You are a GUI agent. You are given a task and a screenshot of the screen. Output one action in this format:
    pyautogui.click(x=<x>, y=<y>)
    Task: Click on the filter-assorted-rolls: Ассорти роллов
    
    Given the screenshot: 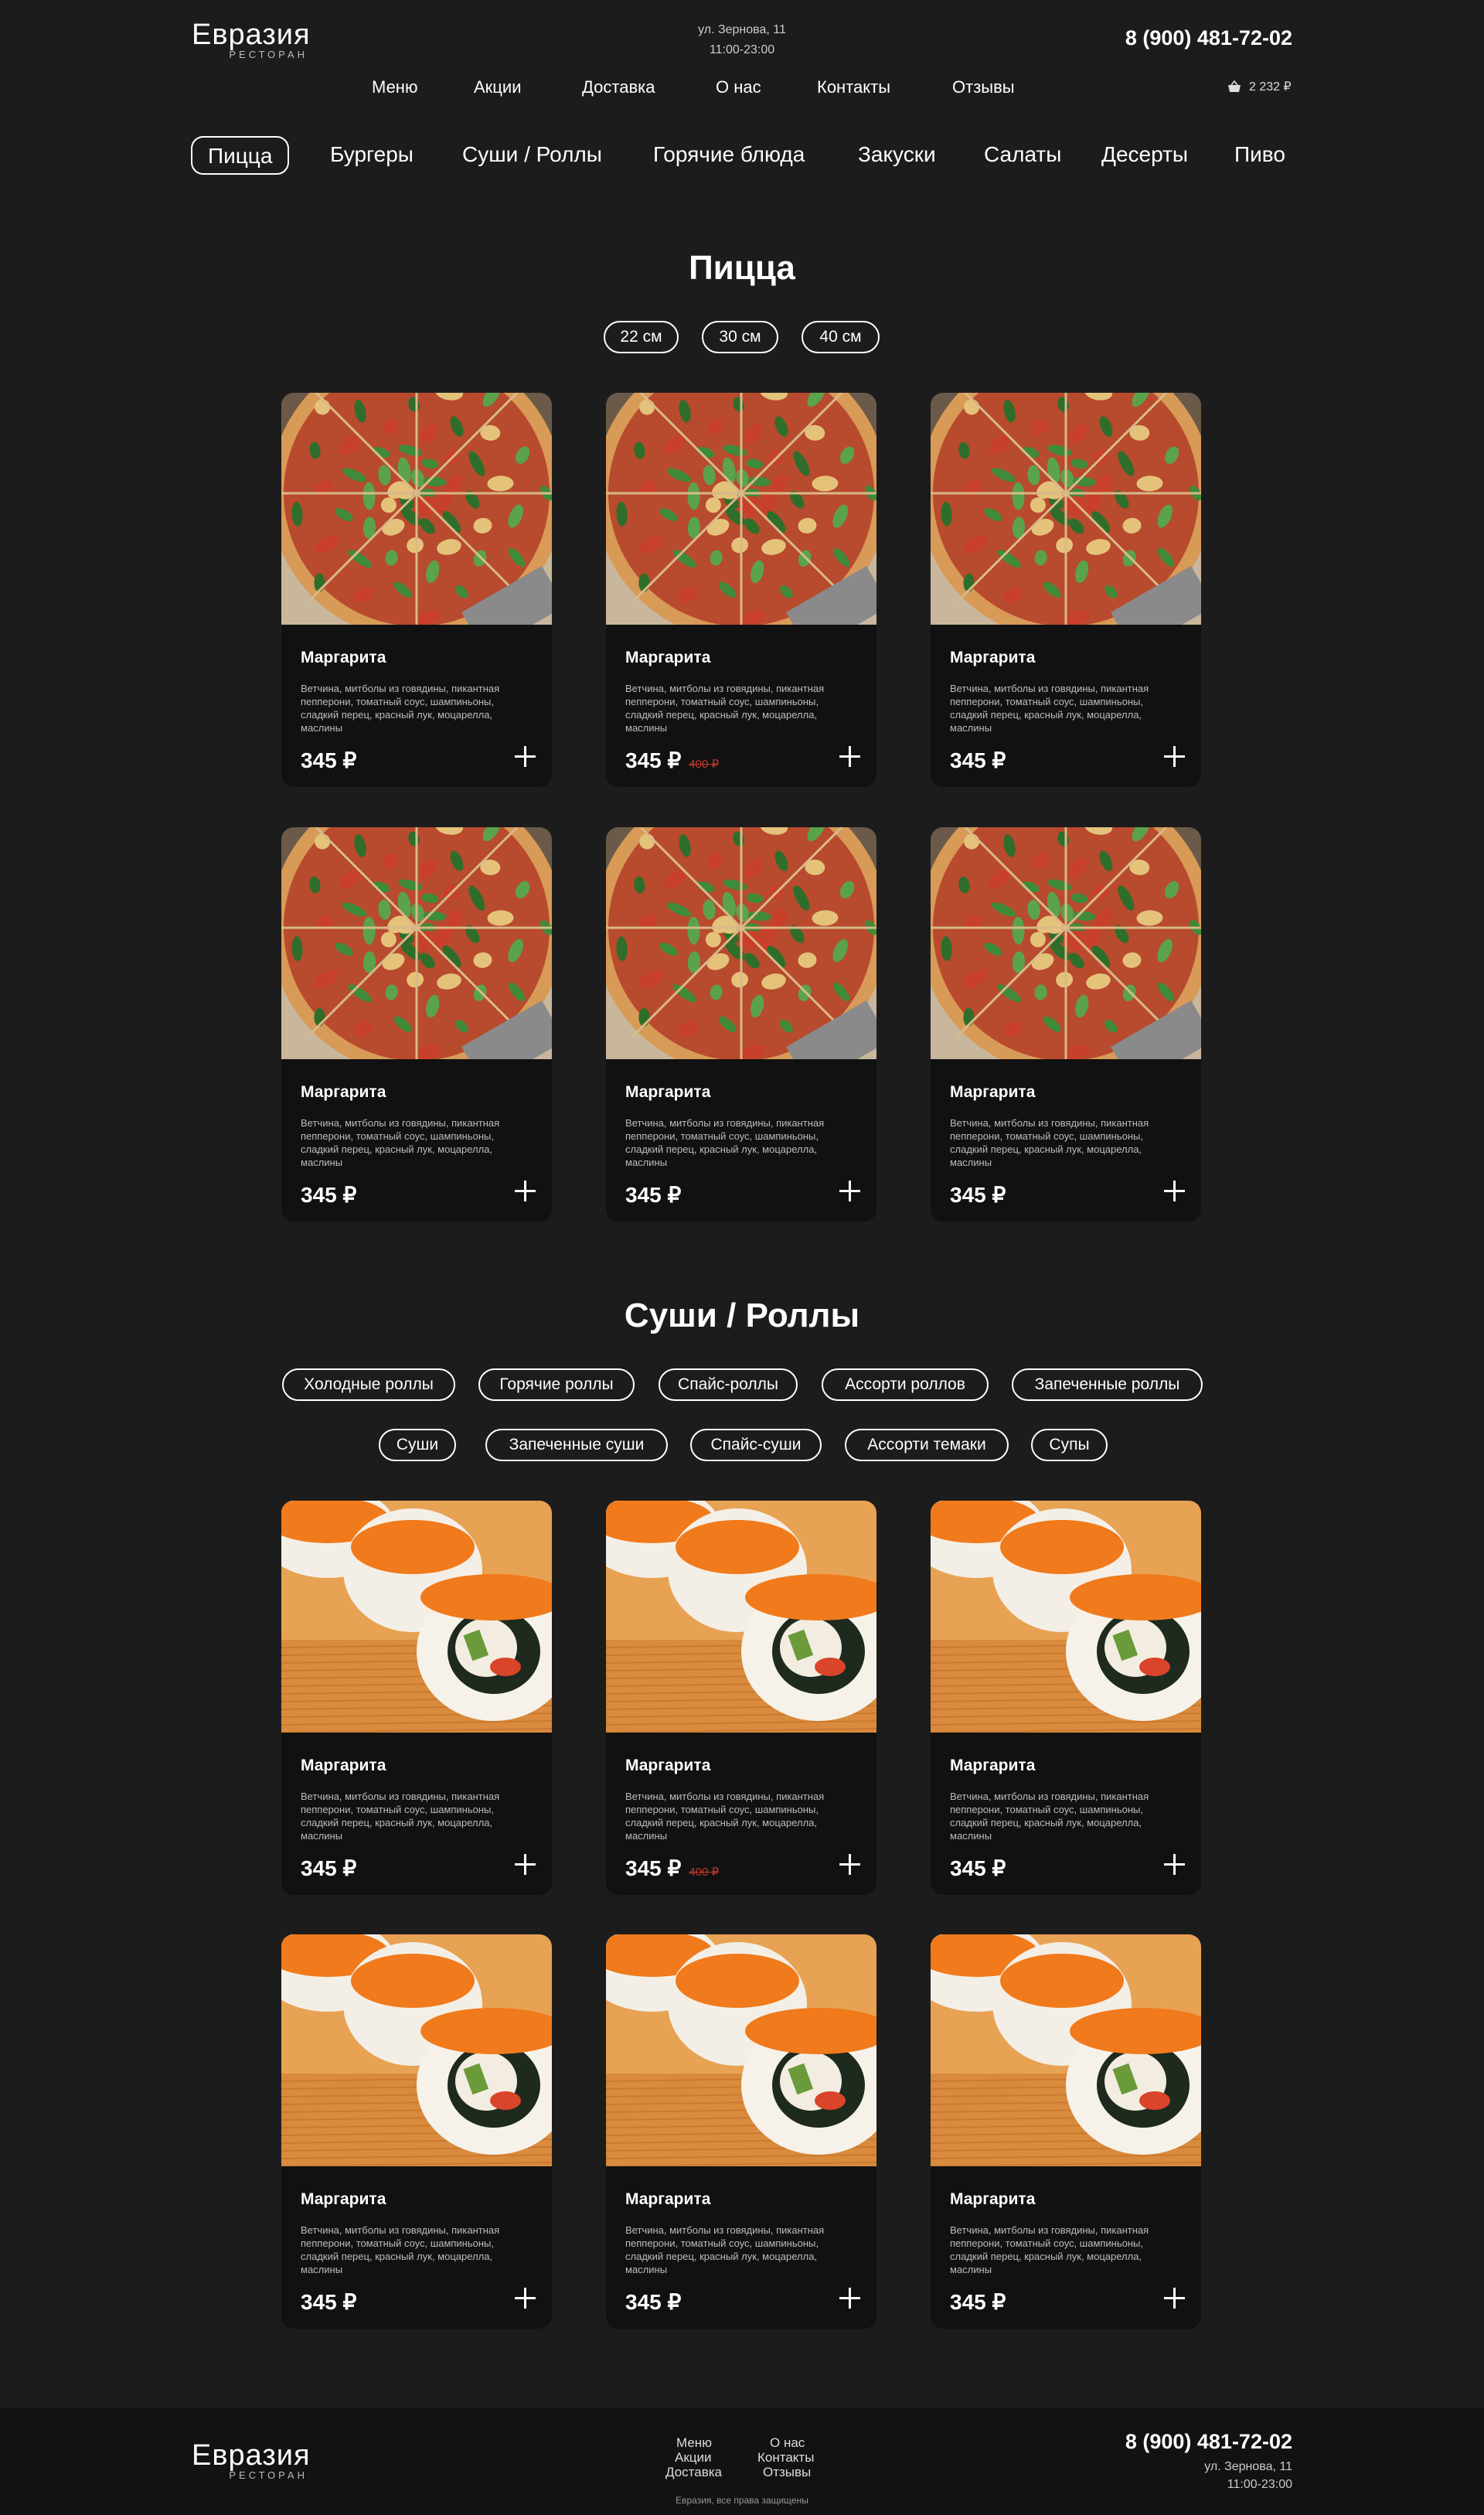 What is the action you would take?
    pyautogui.click(x=905, y=1384)
    